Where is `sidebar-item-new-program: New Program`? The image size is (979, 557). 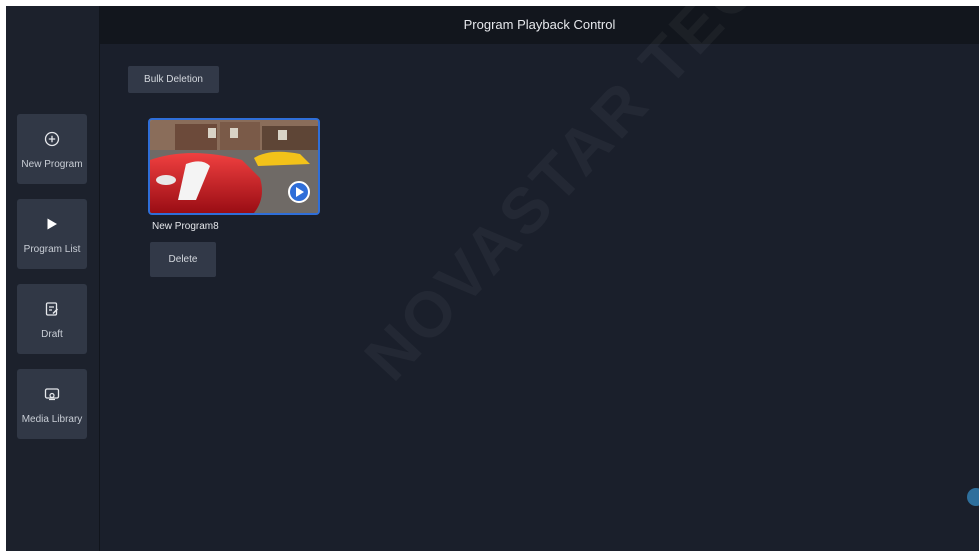
sidebar-item-new-program: New Program is located at coordinates (52, 149).